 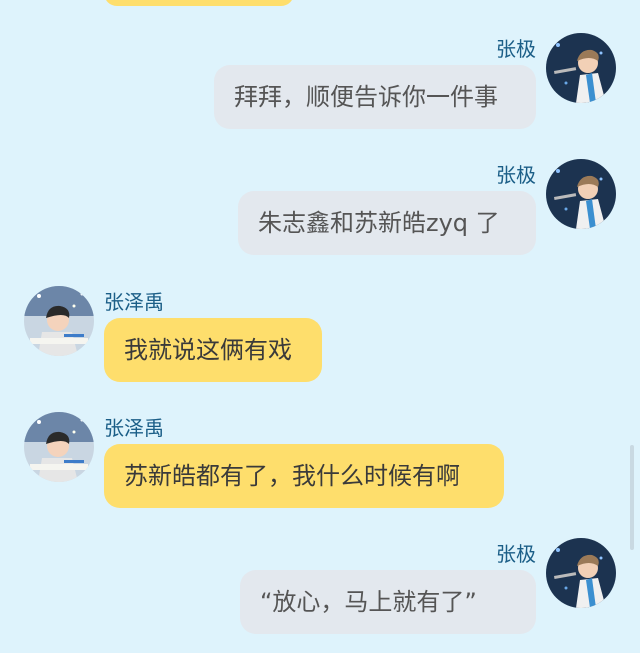 What do you see at coordinates (387, 223) in the screenshot?
I see `message-bubble: 朱志鑫和苏新皓zyq 了` at bounding box center [387, 223].